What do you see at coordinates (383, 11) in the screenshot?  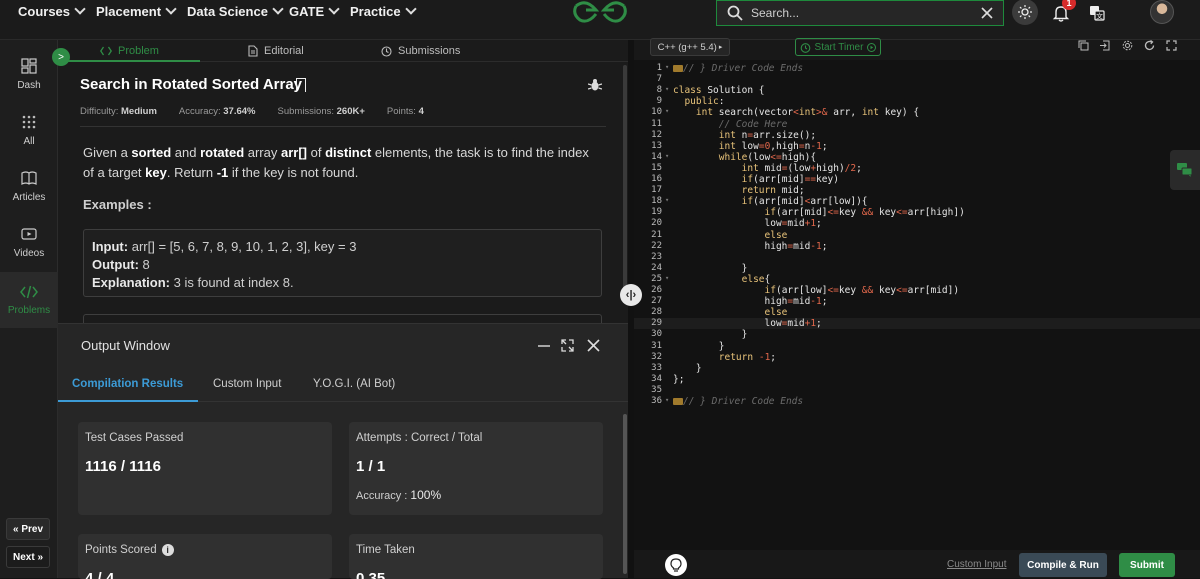 I see `nav-practice: Practice` at bounding box center [383, 11].